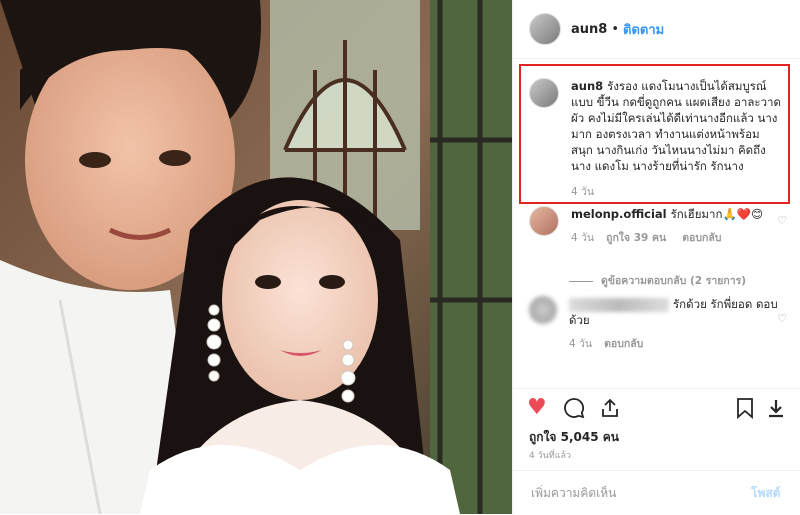  Describe the element at coordinates (636, 493) in the screenshot. I see `comment-input` at that location.